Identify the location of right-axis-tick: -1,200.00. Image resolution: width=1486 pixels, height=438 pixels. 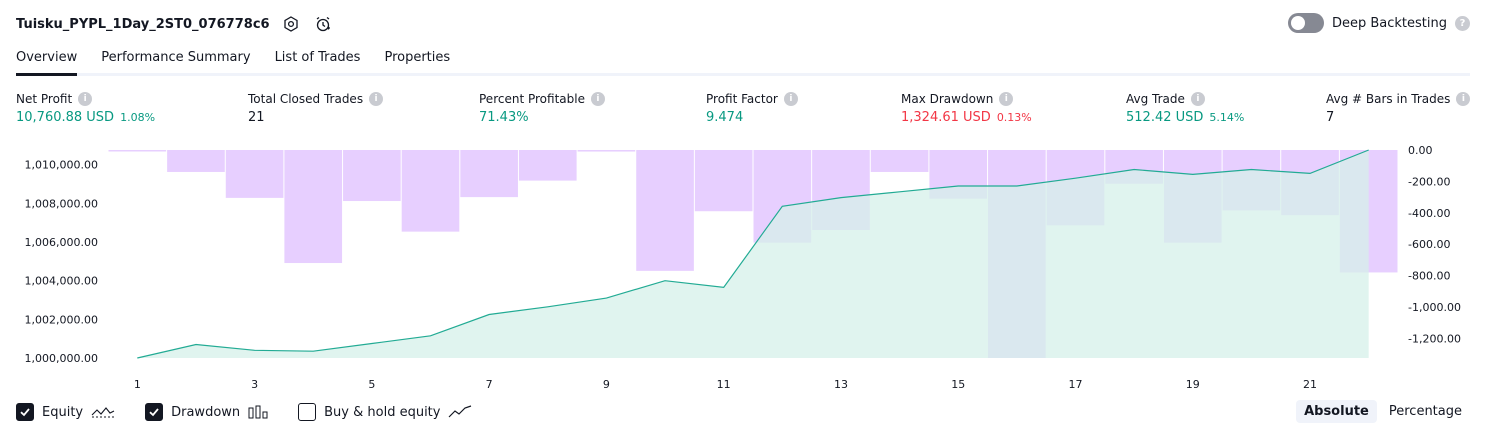
(1434, 338).